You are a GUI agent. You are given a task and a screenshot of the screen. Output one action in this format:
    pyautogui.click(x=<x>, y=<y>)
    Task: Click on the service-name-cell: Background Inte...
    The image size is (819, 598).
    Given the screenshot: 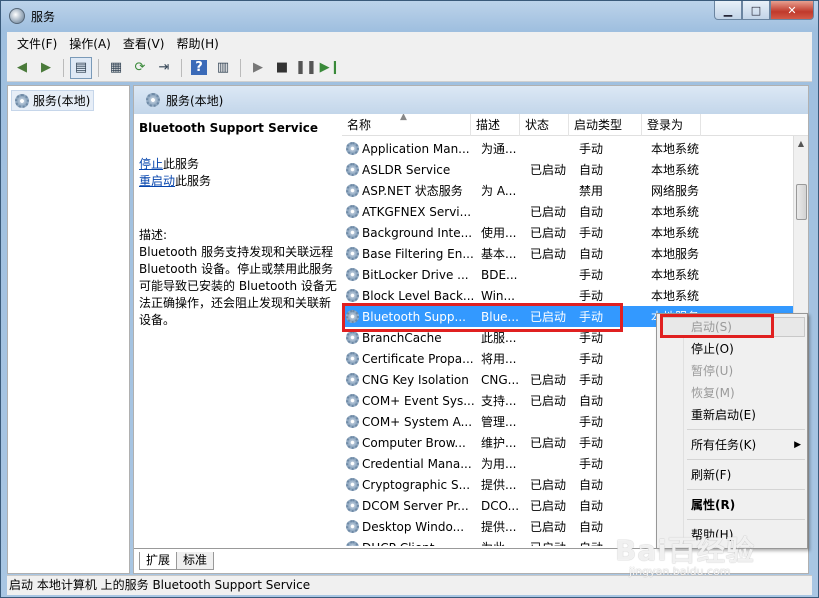 What is the action you would take?
    pyautogui.click(x=409, y=233)
    